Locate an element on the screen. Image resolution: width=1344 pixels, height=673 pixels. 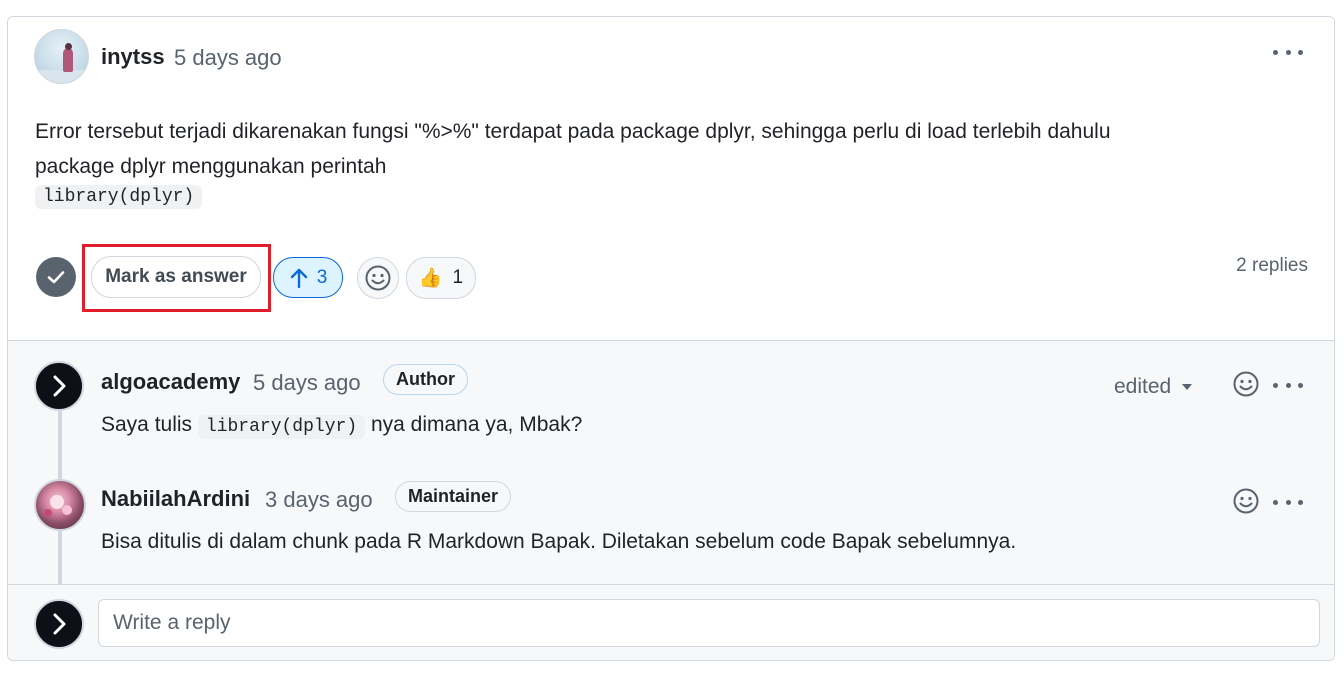
comment-author: inytss is located at coordinates (133, 57).